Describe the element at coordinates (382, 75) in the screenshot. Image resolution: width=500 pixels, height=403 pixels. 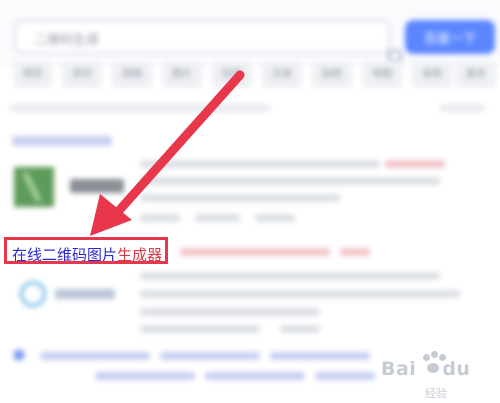
I see `tab-map: 地图` at that location.